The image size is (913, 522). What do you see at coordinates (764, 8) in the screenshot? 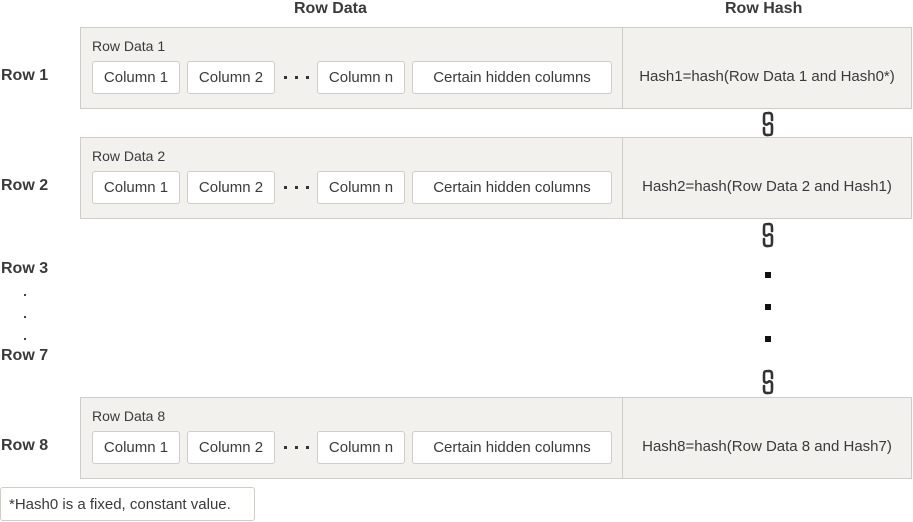
I see `row-hash-header: Row Hash` at bounding box center [764, 8].